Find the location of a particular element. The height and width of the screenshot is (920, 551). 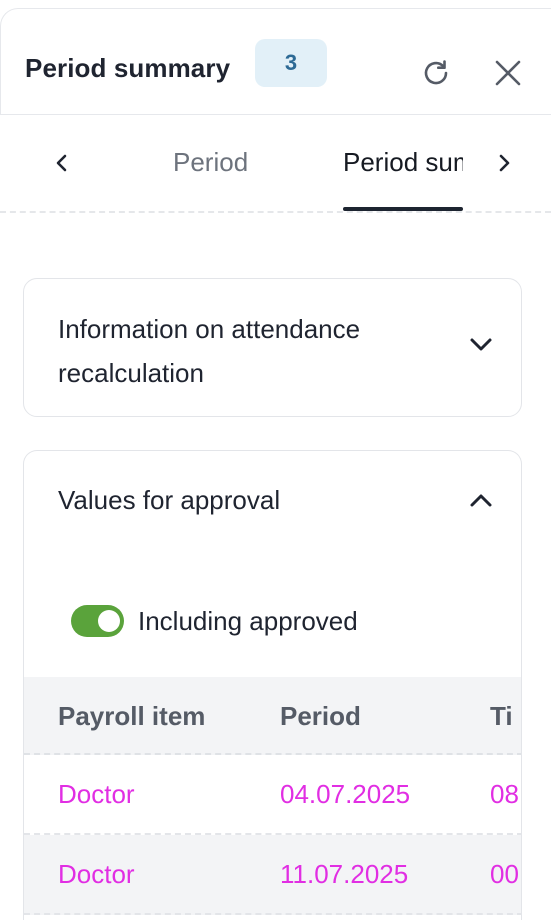

tab-period-summary: Period summary is located at coordinates (403, 163).